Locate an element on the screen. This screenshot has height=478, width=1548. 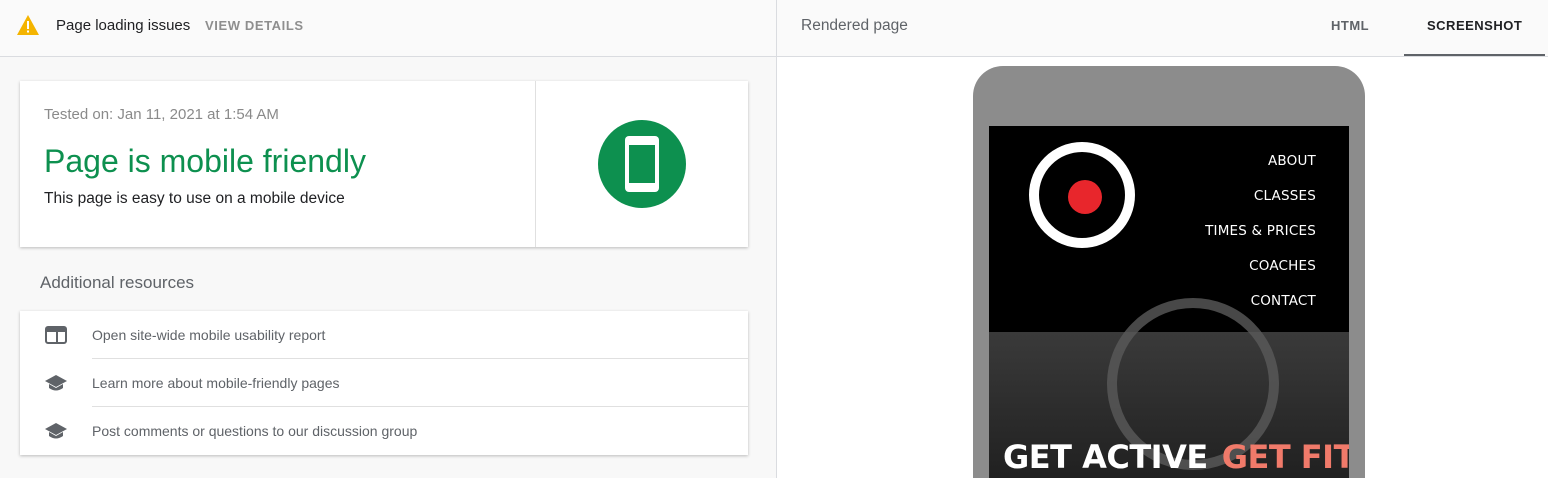
web-report-icon is located at coordinates (56, 335).